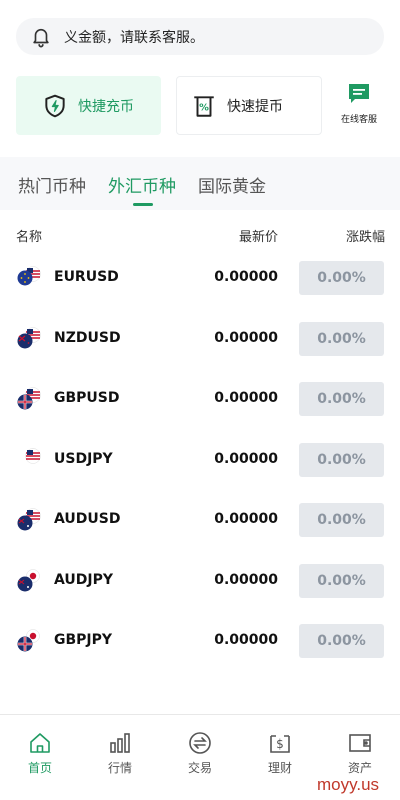 The height and width of the screenshot is (800, 400). Describe the element at coordinates (40, 743) in the screenshot. I see `home-icon` at that location.